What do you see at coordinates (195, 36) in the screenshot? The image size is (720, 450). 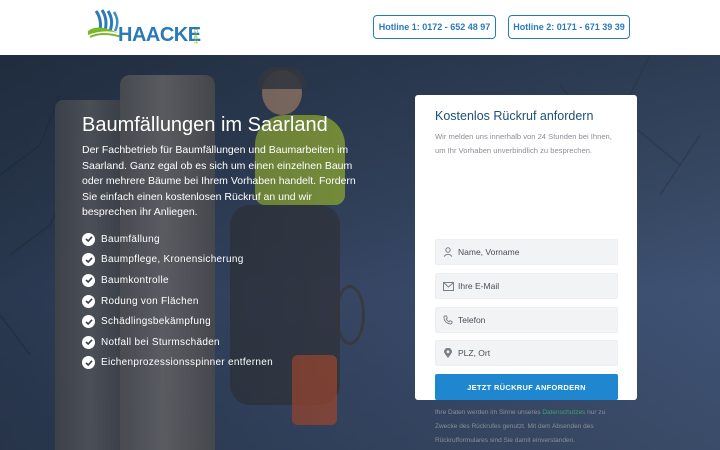 I see `logo-subtext: GmbH` at bounding box center [195, 36].